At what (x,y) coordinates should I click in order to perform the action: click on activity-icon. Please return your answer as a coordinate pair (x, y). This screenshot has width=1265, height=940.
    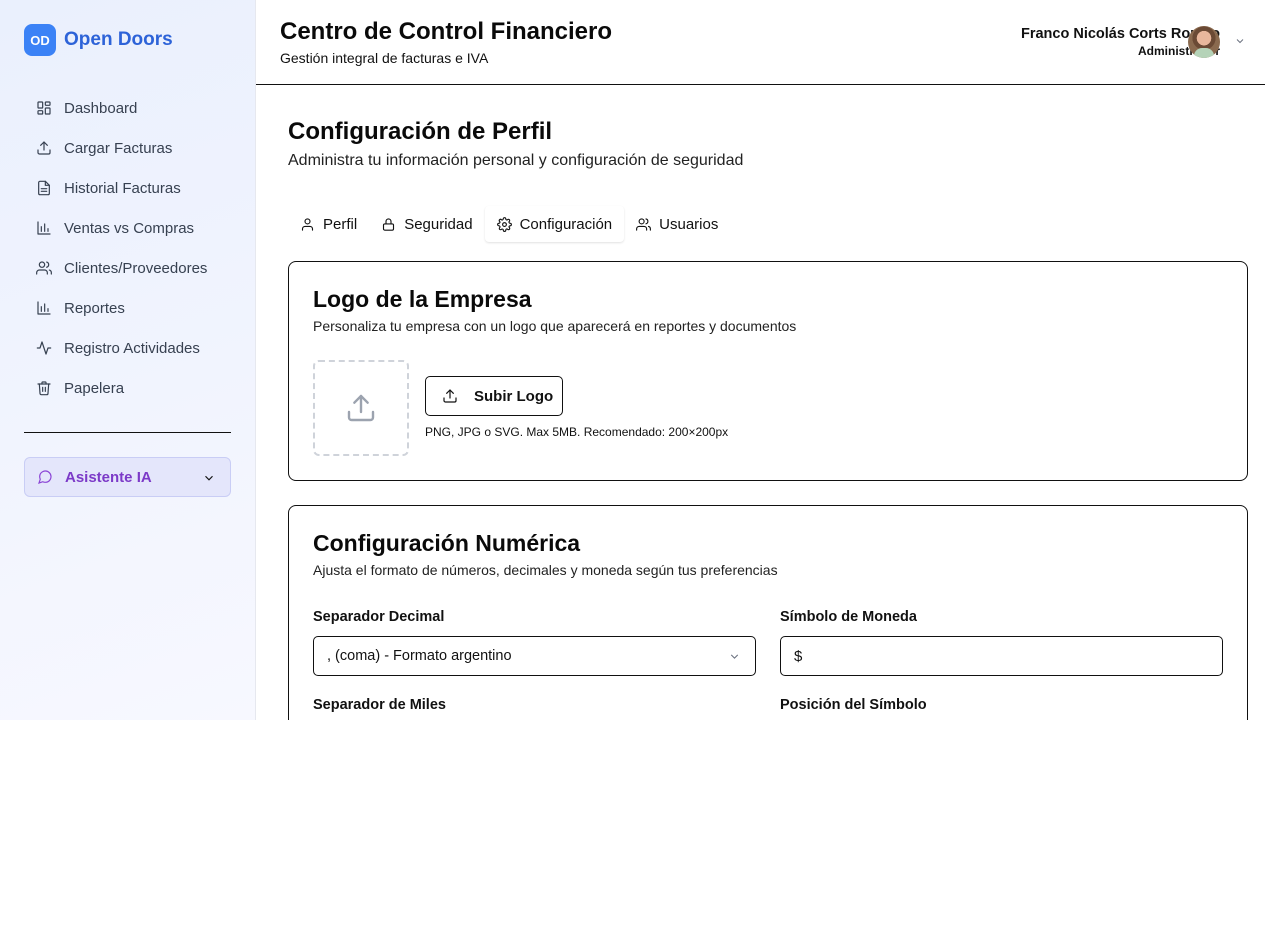
    Looking at the image, I should click on (44, 348).